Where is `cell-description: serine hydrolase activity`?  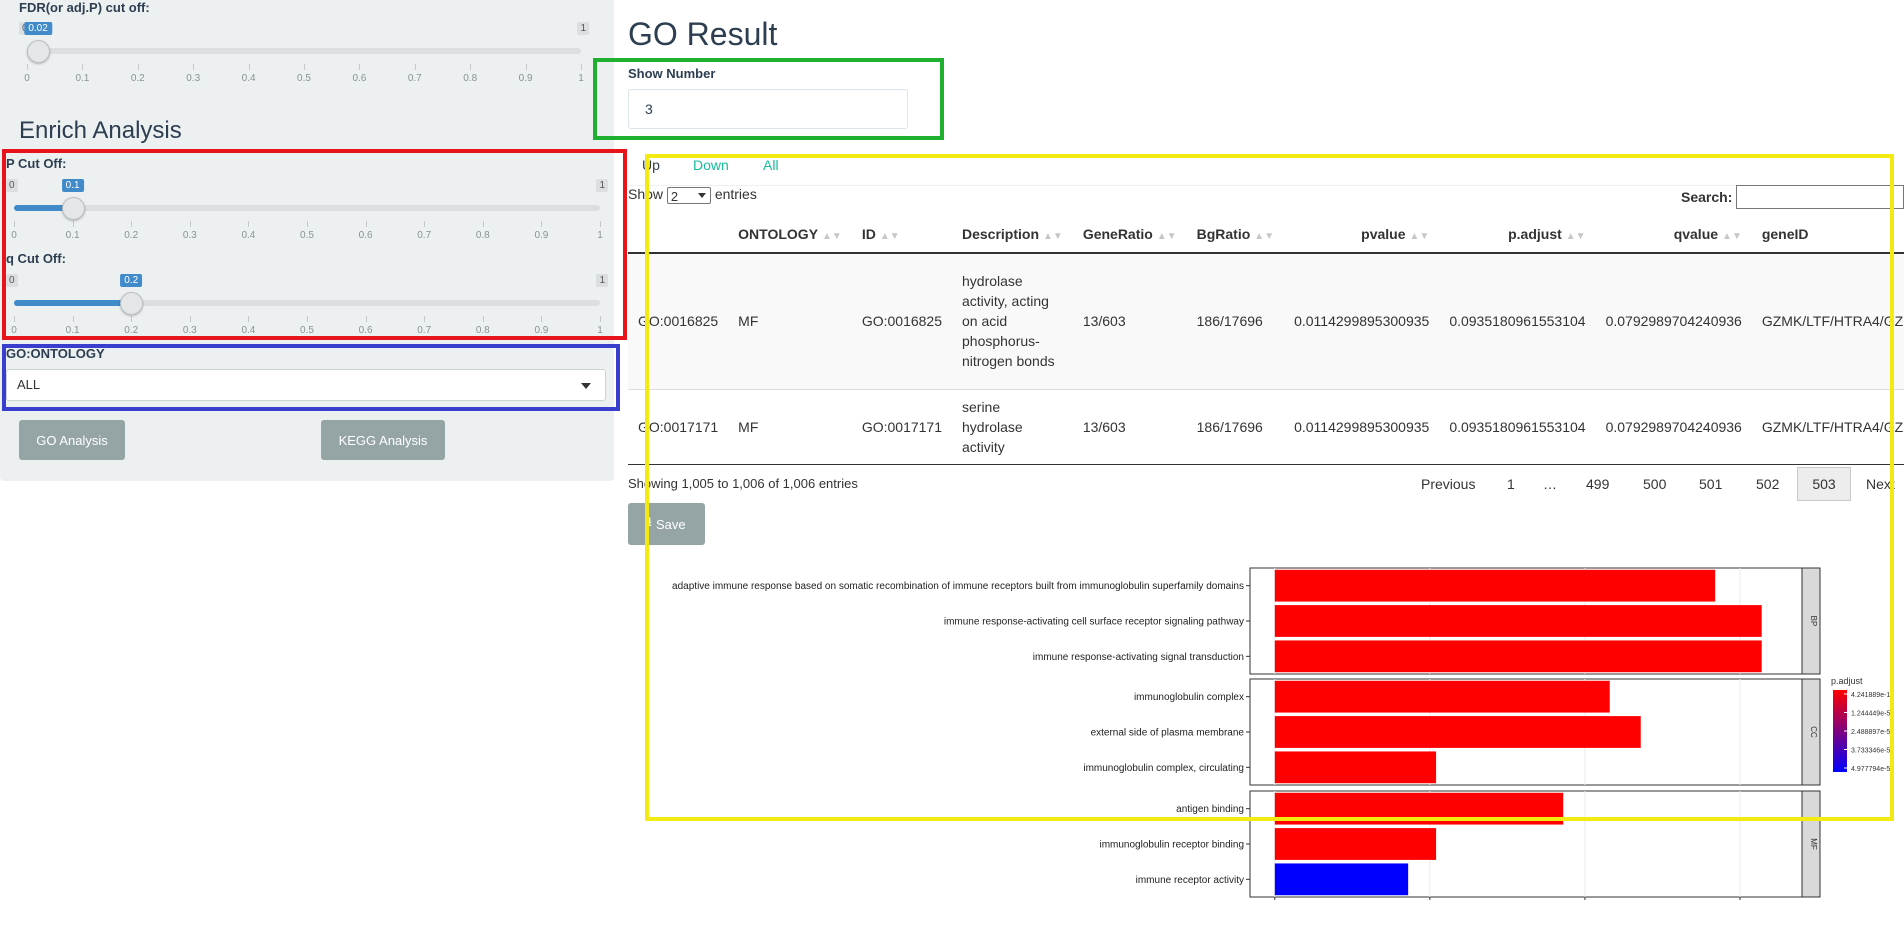 cell-description: serine hydrolase activity is located at coordinates (992, 426).